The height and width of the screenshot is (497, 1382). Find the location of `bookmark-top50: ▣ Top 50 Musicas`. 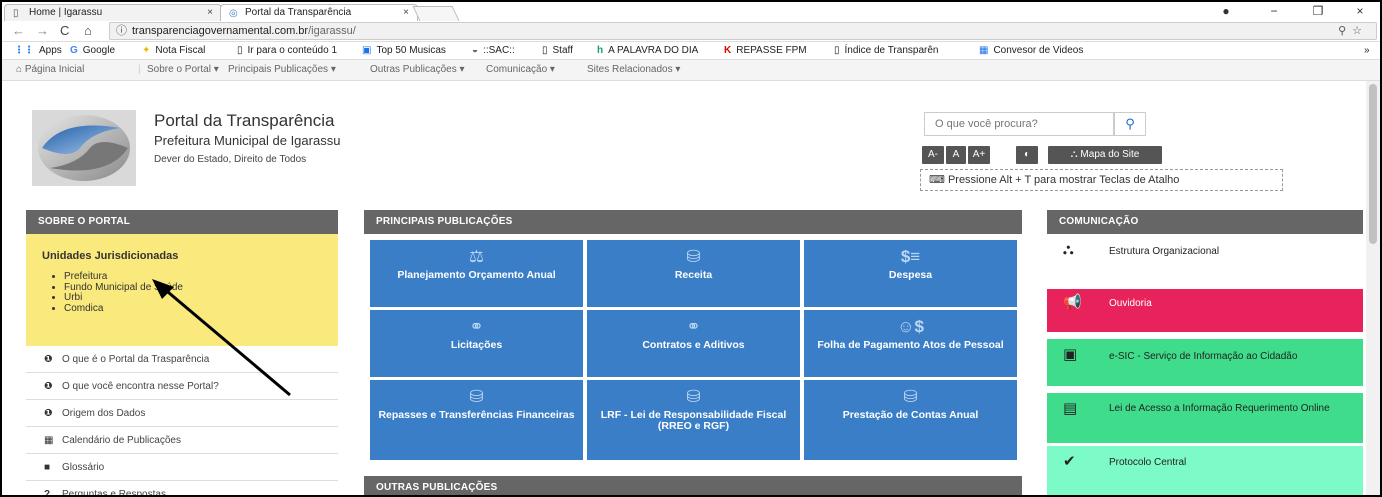

bookmark-top50: ▣ Top 50 Musicas is located at coordinates (404, 50).